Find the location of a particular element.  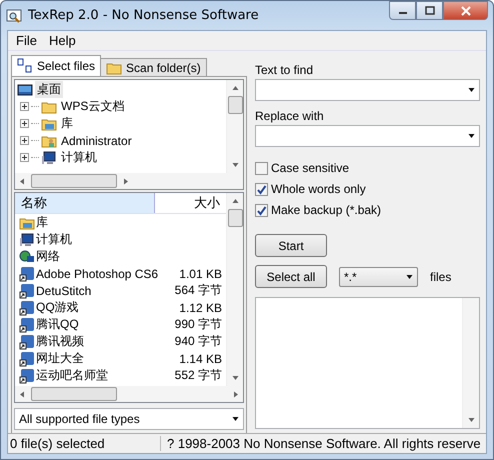

maximize-icon is located at coordinates (429, 10).